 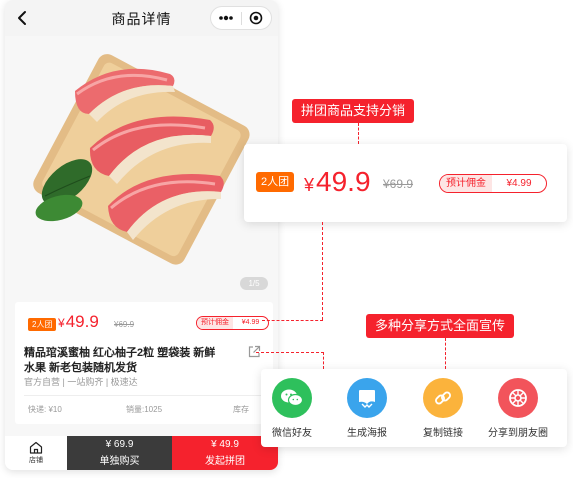 What do you see at coordinates (241, 409) in the screenshot?
I see `stock-count: 库存` at bounding box center [241, 409].